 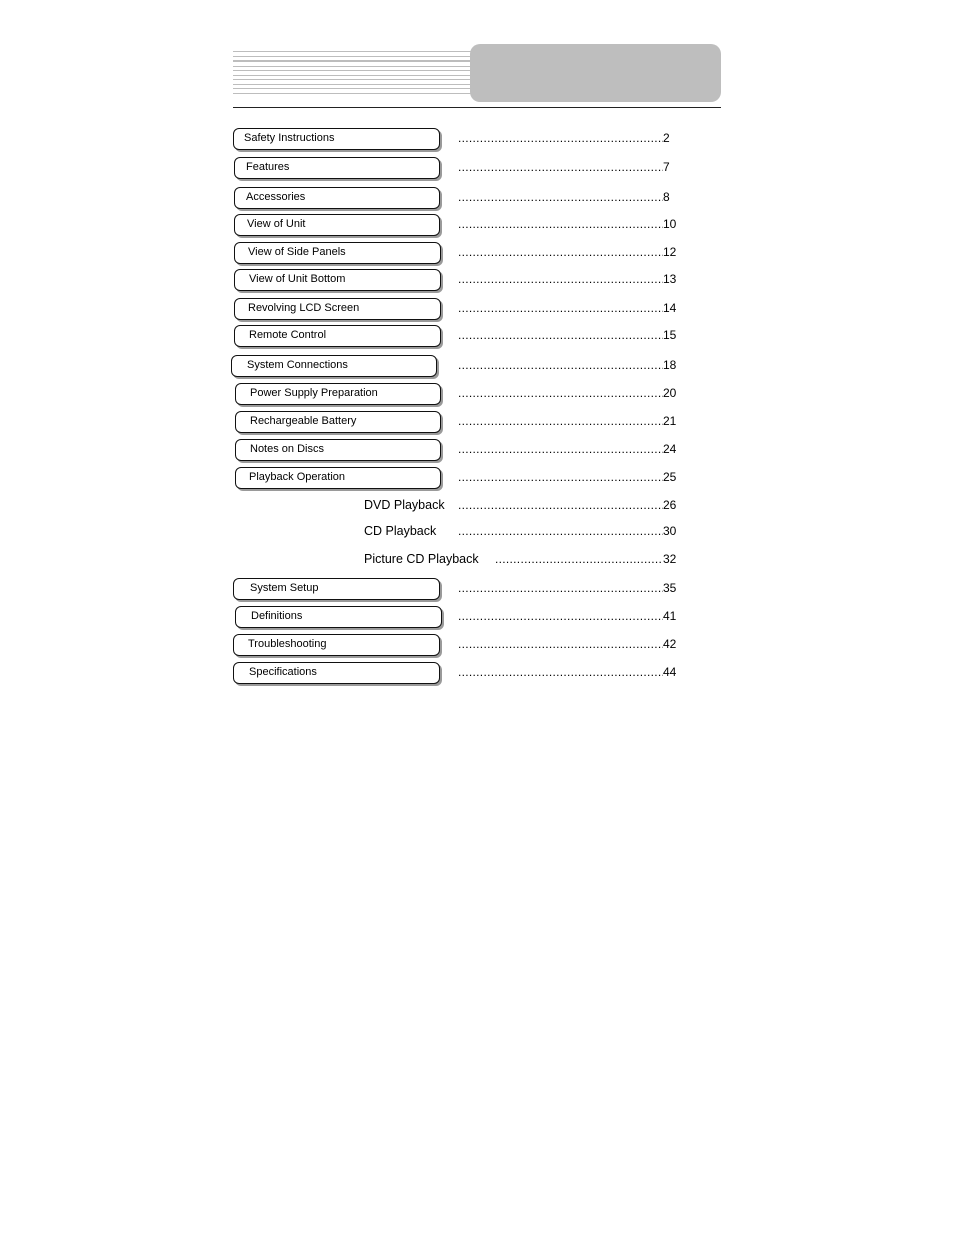 What do you see at coordinates (288, 335) in the screenshot?
I see `toc-entry-label: Remote Control` at bounding box center [288, 335].